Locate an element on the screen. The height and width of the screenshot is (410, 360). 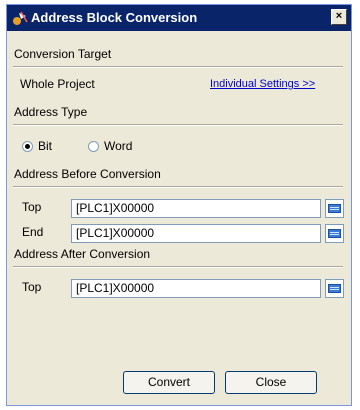
before-end-keyboard-button is located at coordinates (334, 233).